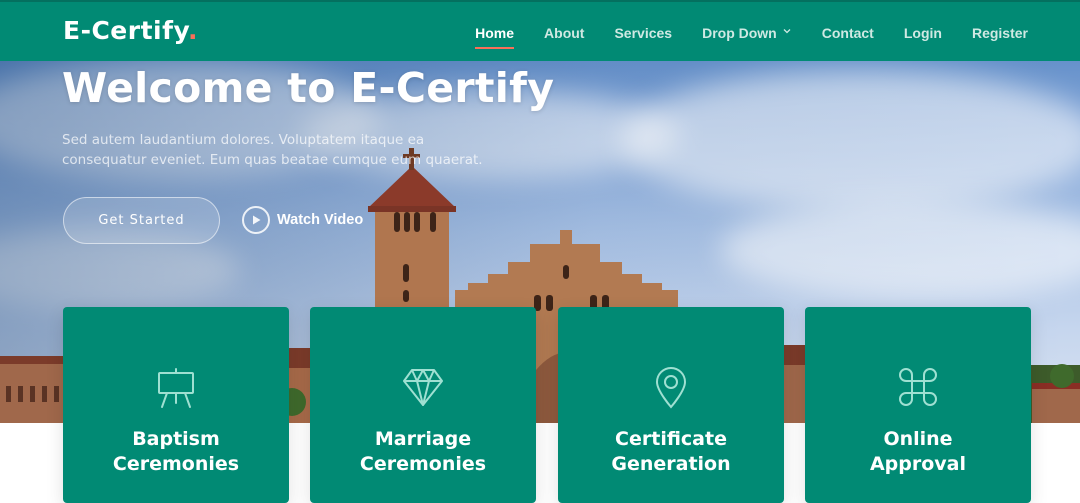 The image size is (1080, 503). I want to click on nav-contact: Contact, so click(848, 32).